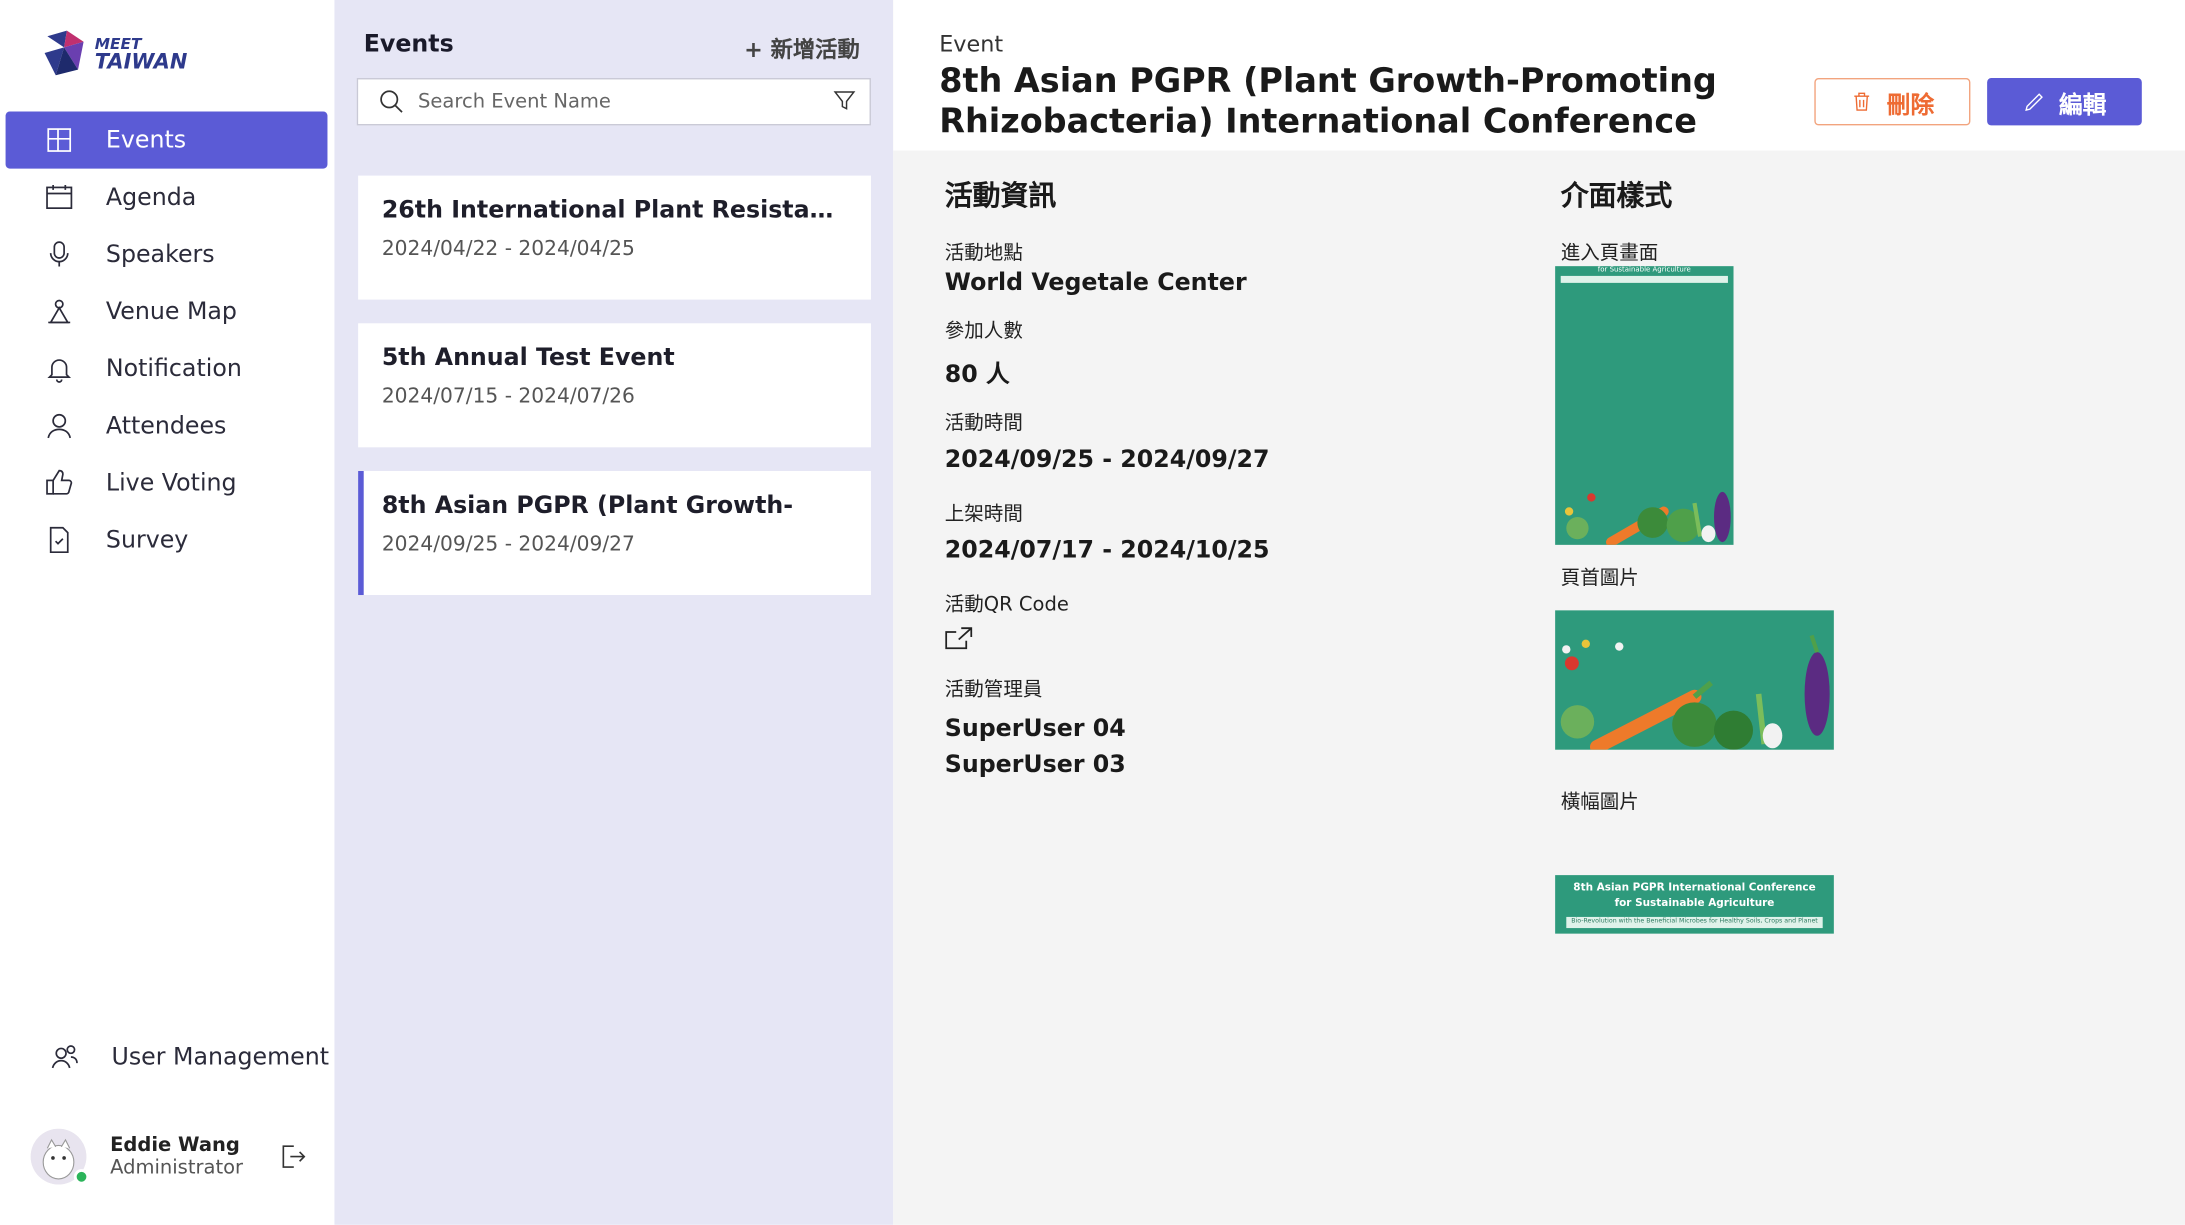  I want to click on logo-mark-icon, so click(64, 53).